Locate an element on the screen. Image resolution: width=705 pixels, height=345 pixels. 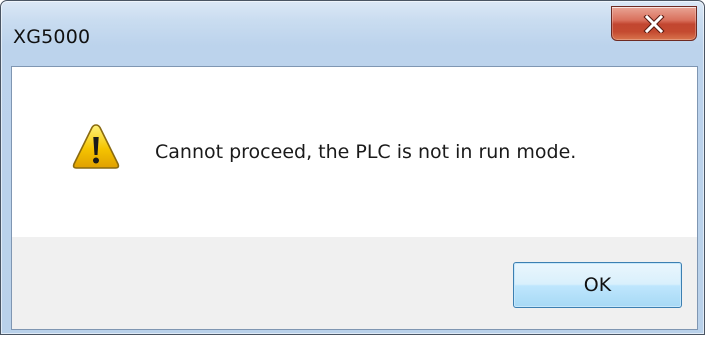
close-icon is located at coordinates (654, 23).